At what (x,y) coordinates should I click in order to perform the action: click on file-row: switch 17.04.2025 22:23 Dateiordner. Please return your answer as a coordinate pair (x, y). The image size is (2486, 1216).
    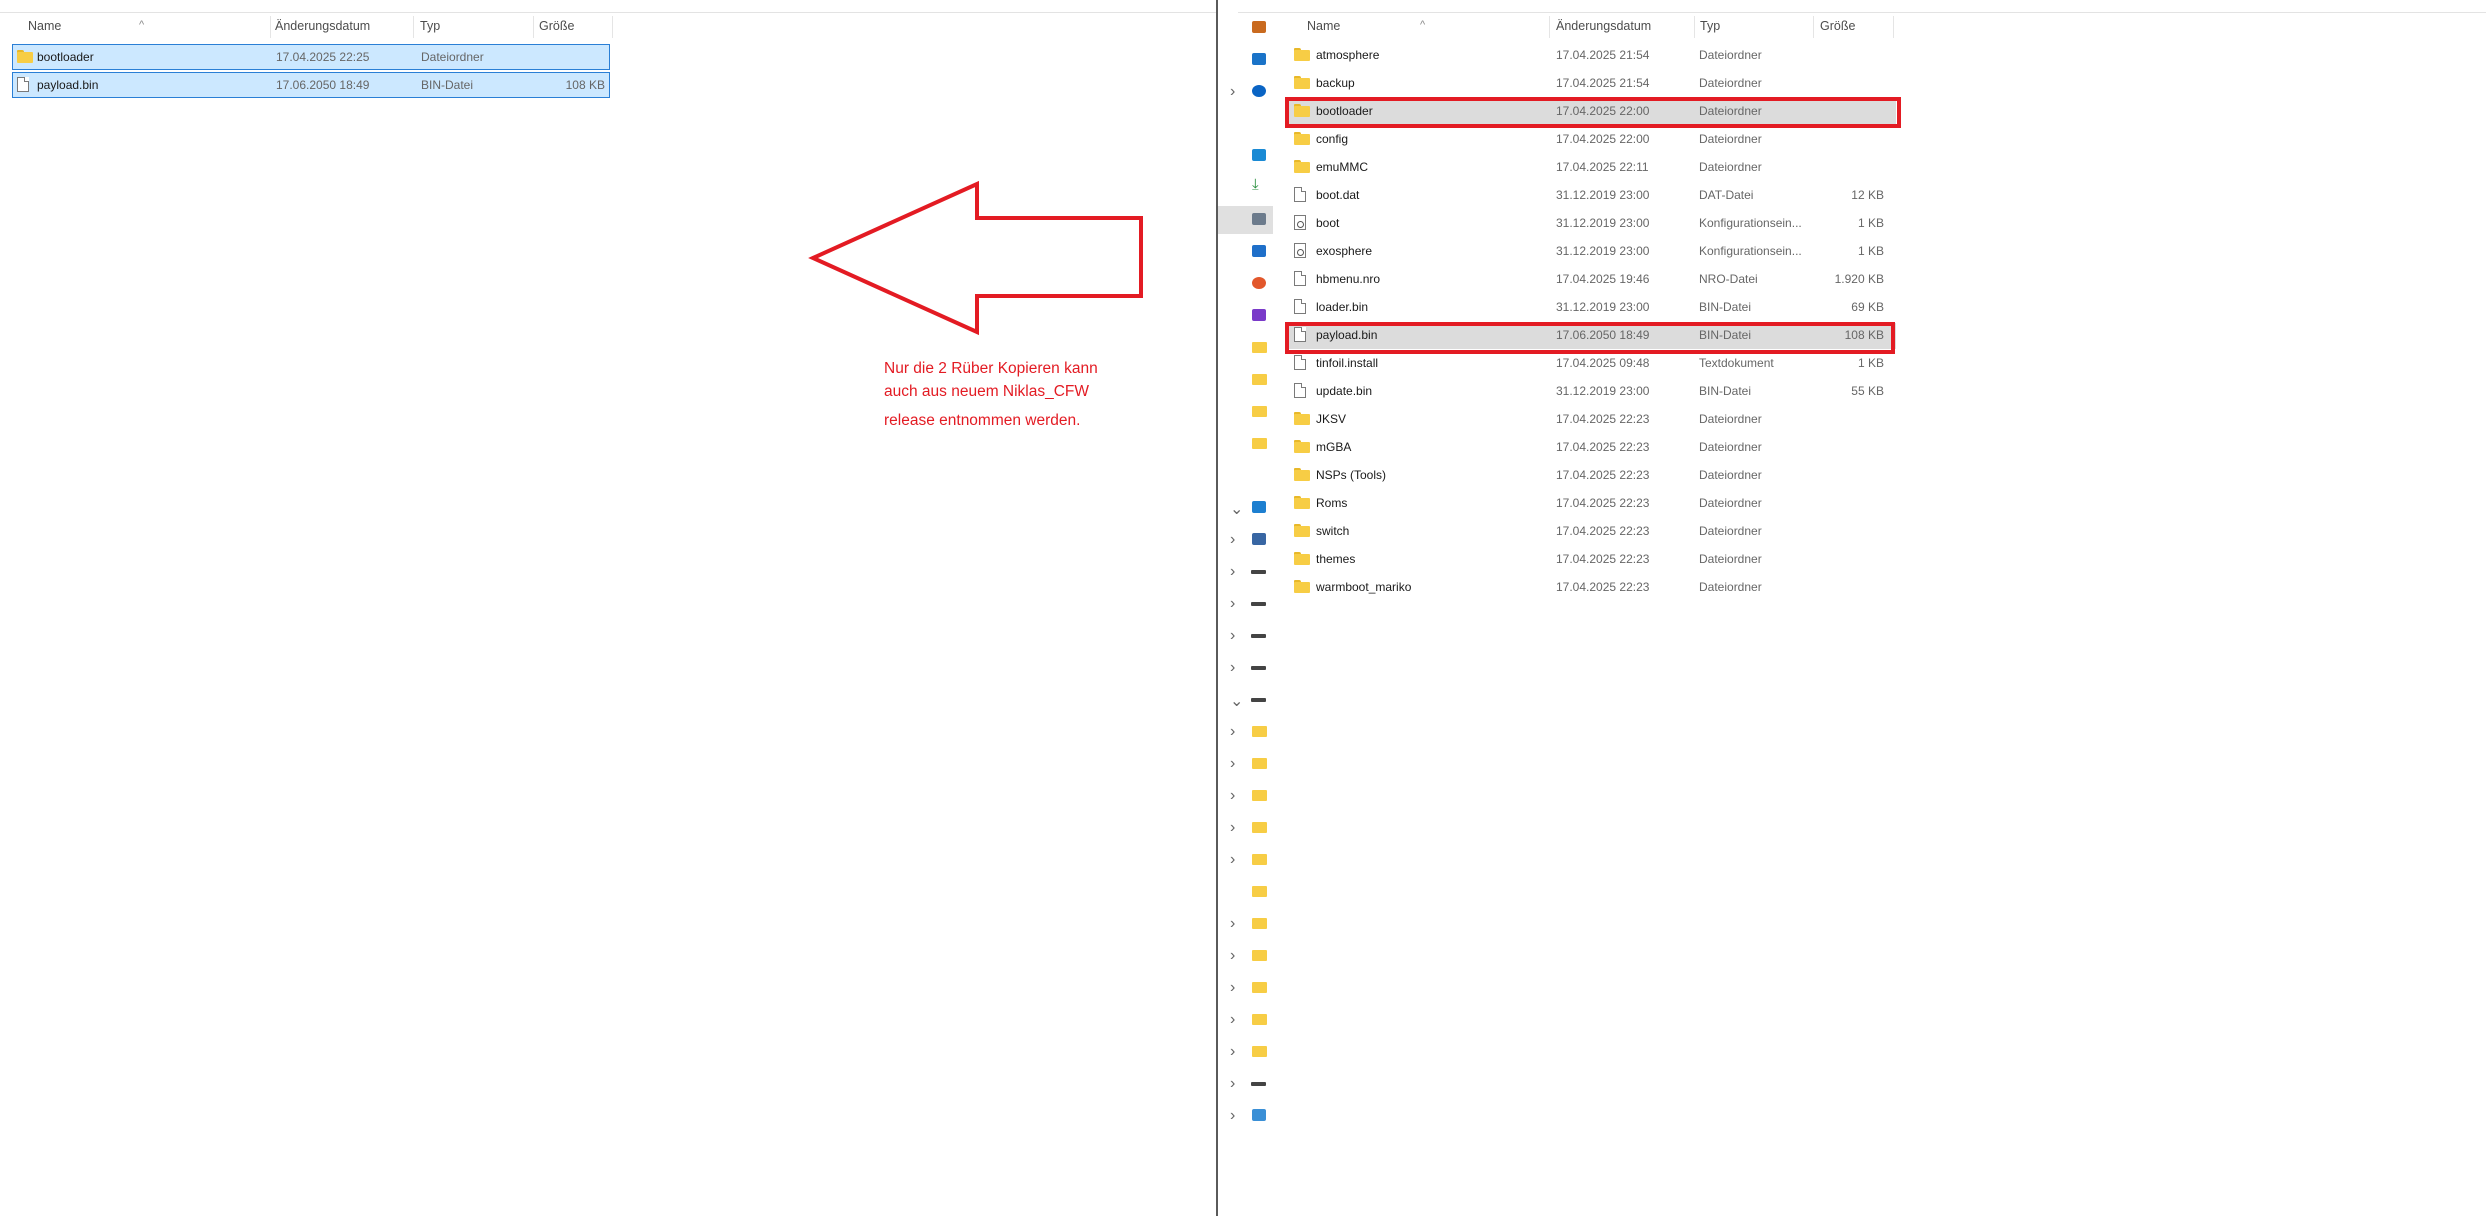
    Looking at the image, I should click on (1592, 532).